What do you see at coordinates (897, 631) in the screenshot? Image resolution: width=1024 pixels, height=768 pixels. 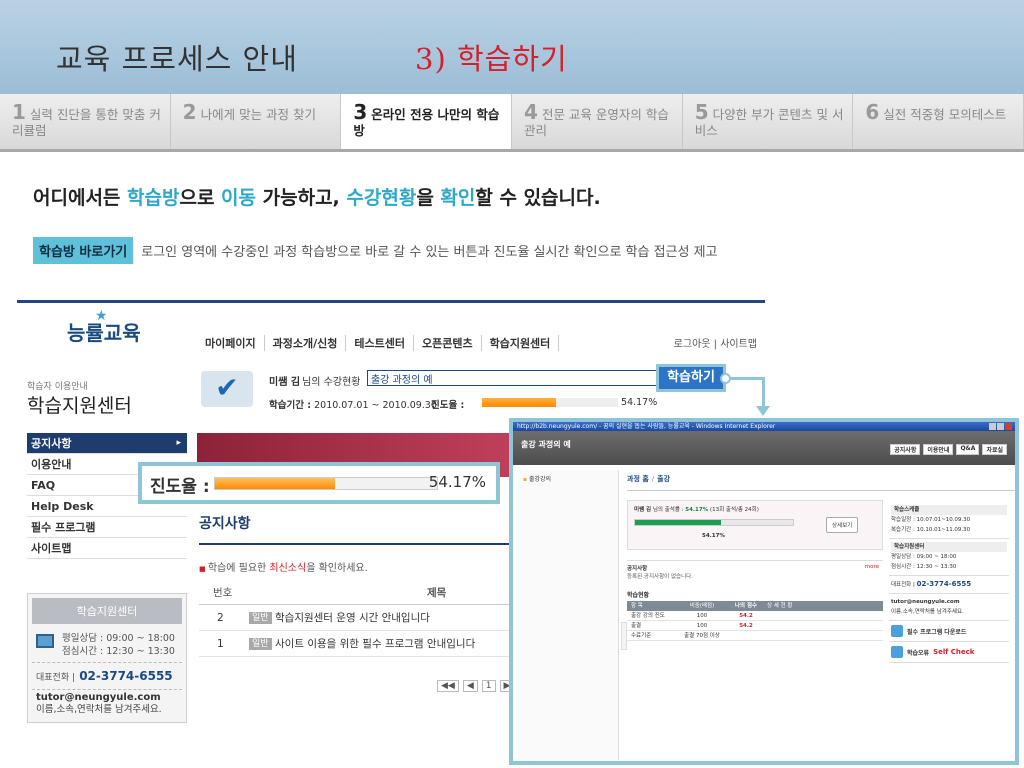 I see `download-icon` at bounding box center [897, 631].